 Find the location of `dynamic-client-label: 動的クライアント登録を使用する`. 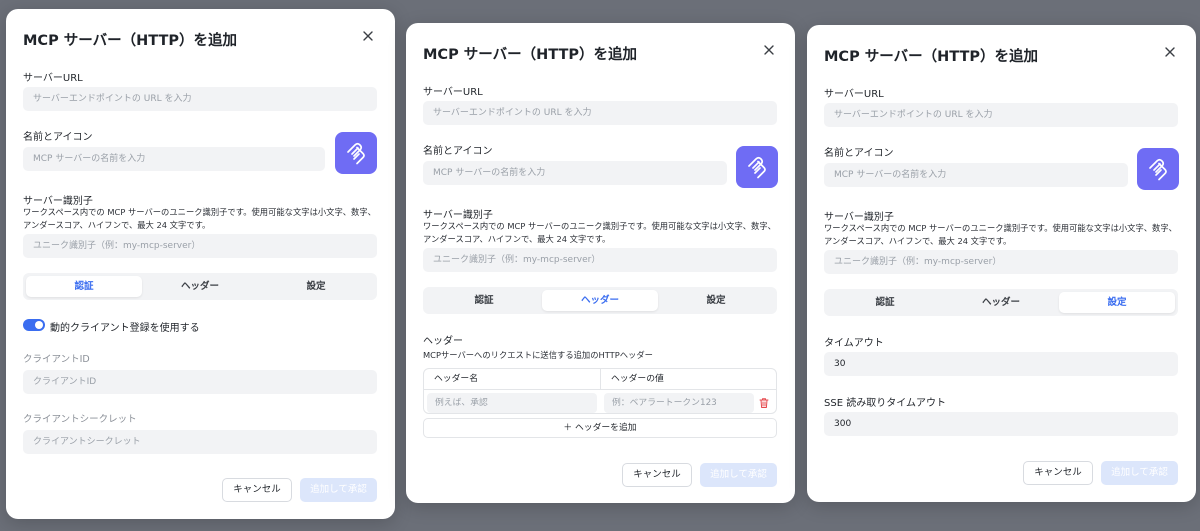

dynamic-client-label: 動的クライアント登録を使用する is located at coordinates (125, 328).